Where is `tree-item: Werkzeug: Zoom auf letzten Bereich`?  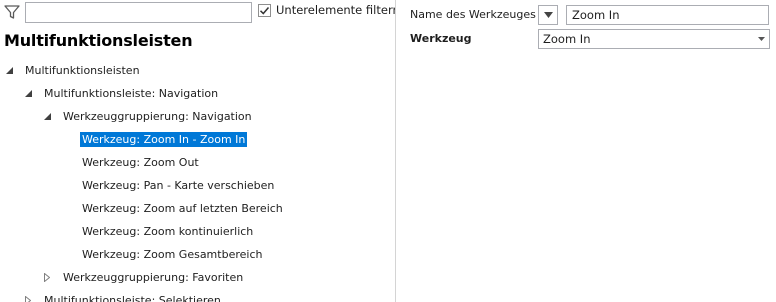
tree-item: Werkzeug: Zoom auf letzten Bereich is located at coordinates (173, 208).